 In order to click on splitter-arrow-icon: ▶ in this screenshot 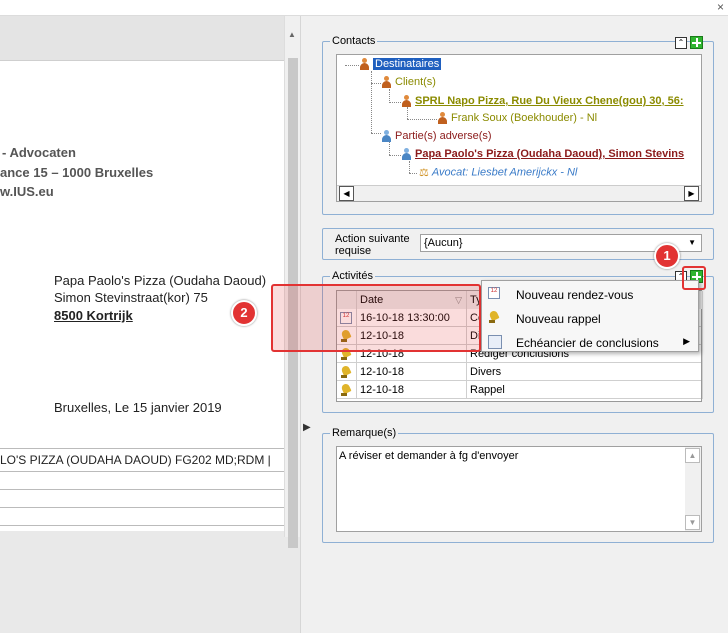, I will do `click(307, 427)`.